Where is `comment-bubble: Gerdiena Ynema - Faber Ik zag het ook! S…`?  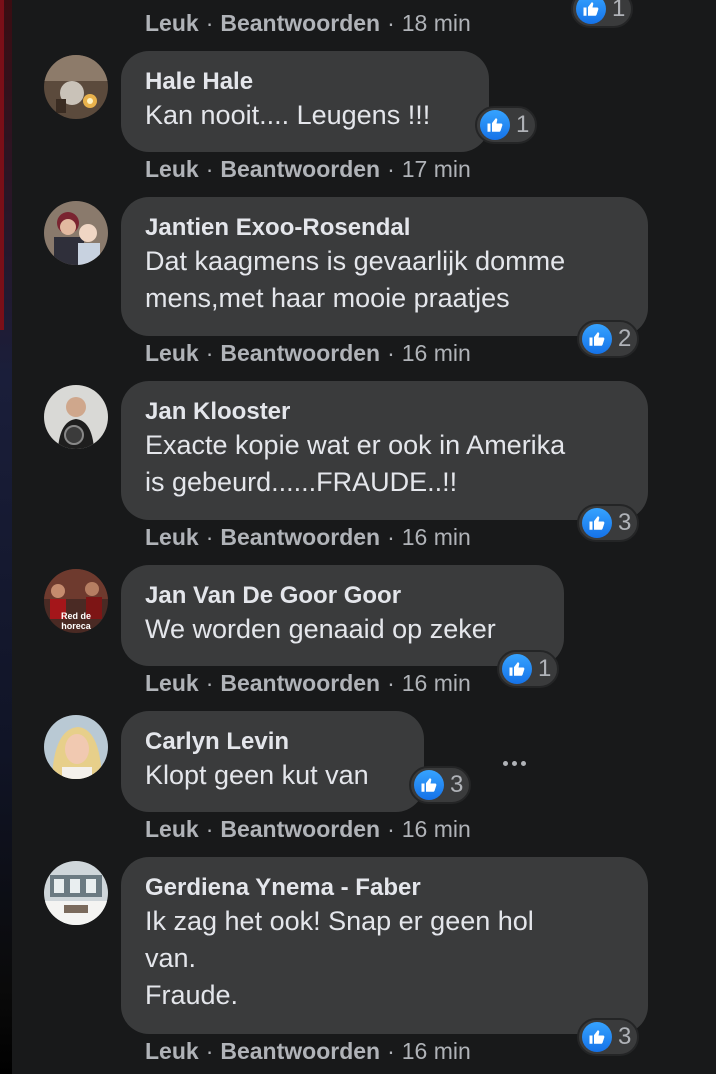 comment-bubble: Gerdiena Ynema - Faber Ik zag het ook! S… is located at coordinates (384, 945).